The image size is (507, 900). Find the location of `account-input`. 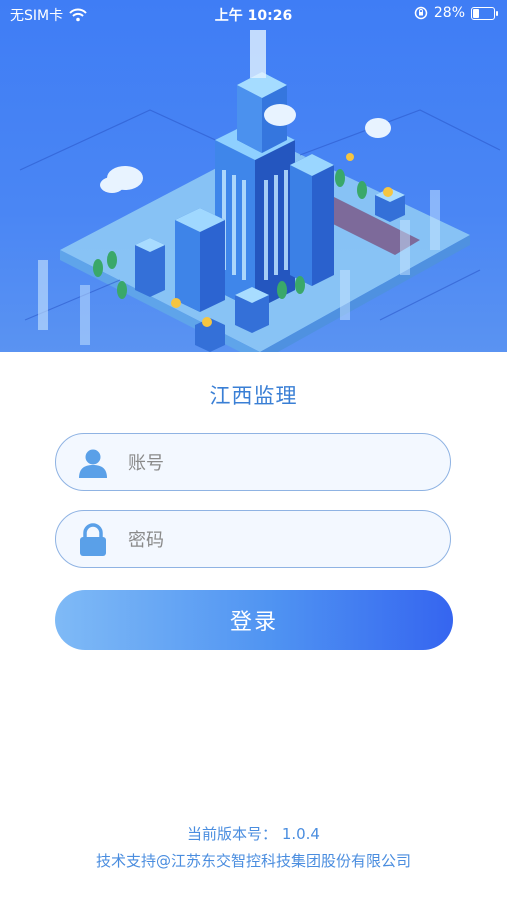

account-input is located at coordinates (278, 463).